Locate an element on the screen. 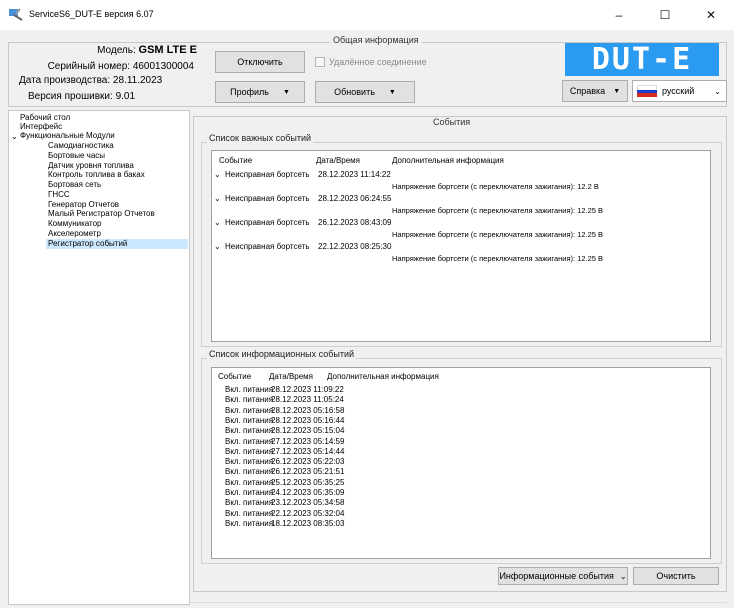  help-dropdown-button: Справка ▼ is located at coordinates (595, 91).